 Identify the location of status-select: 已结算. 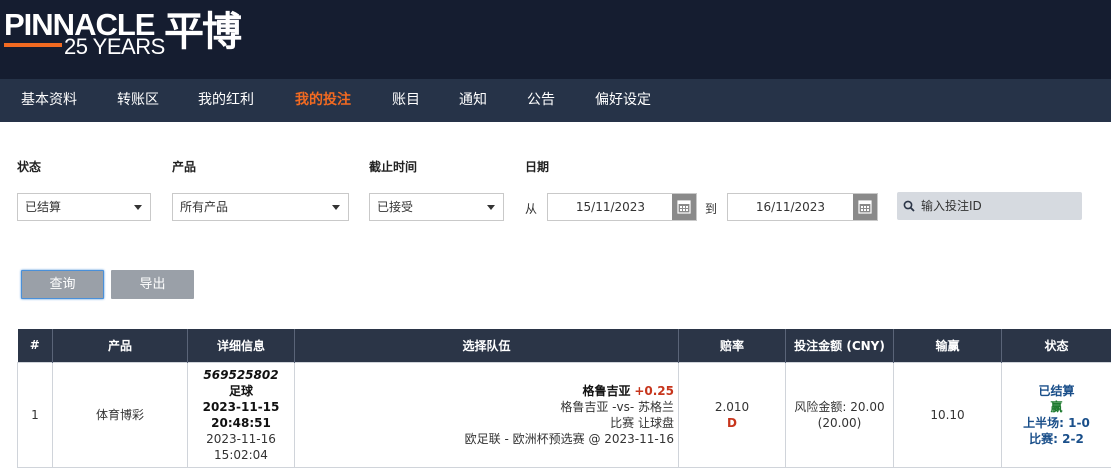
(84, 207).